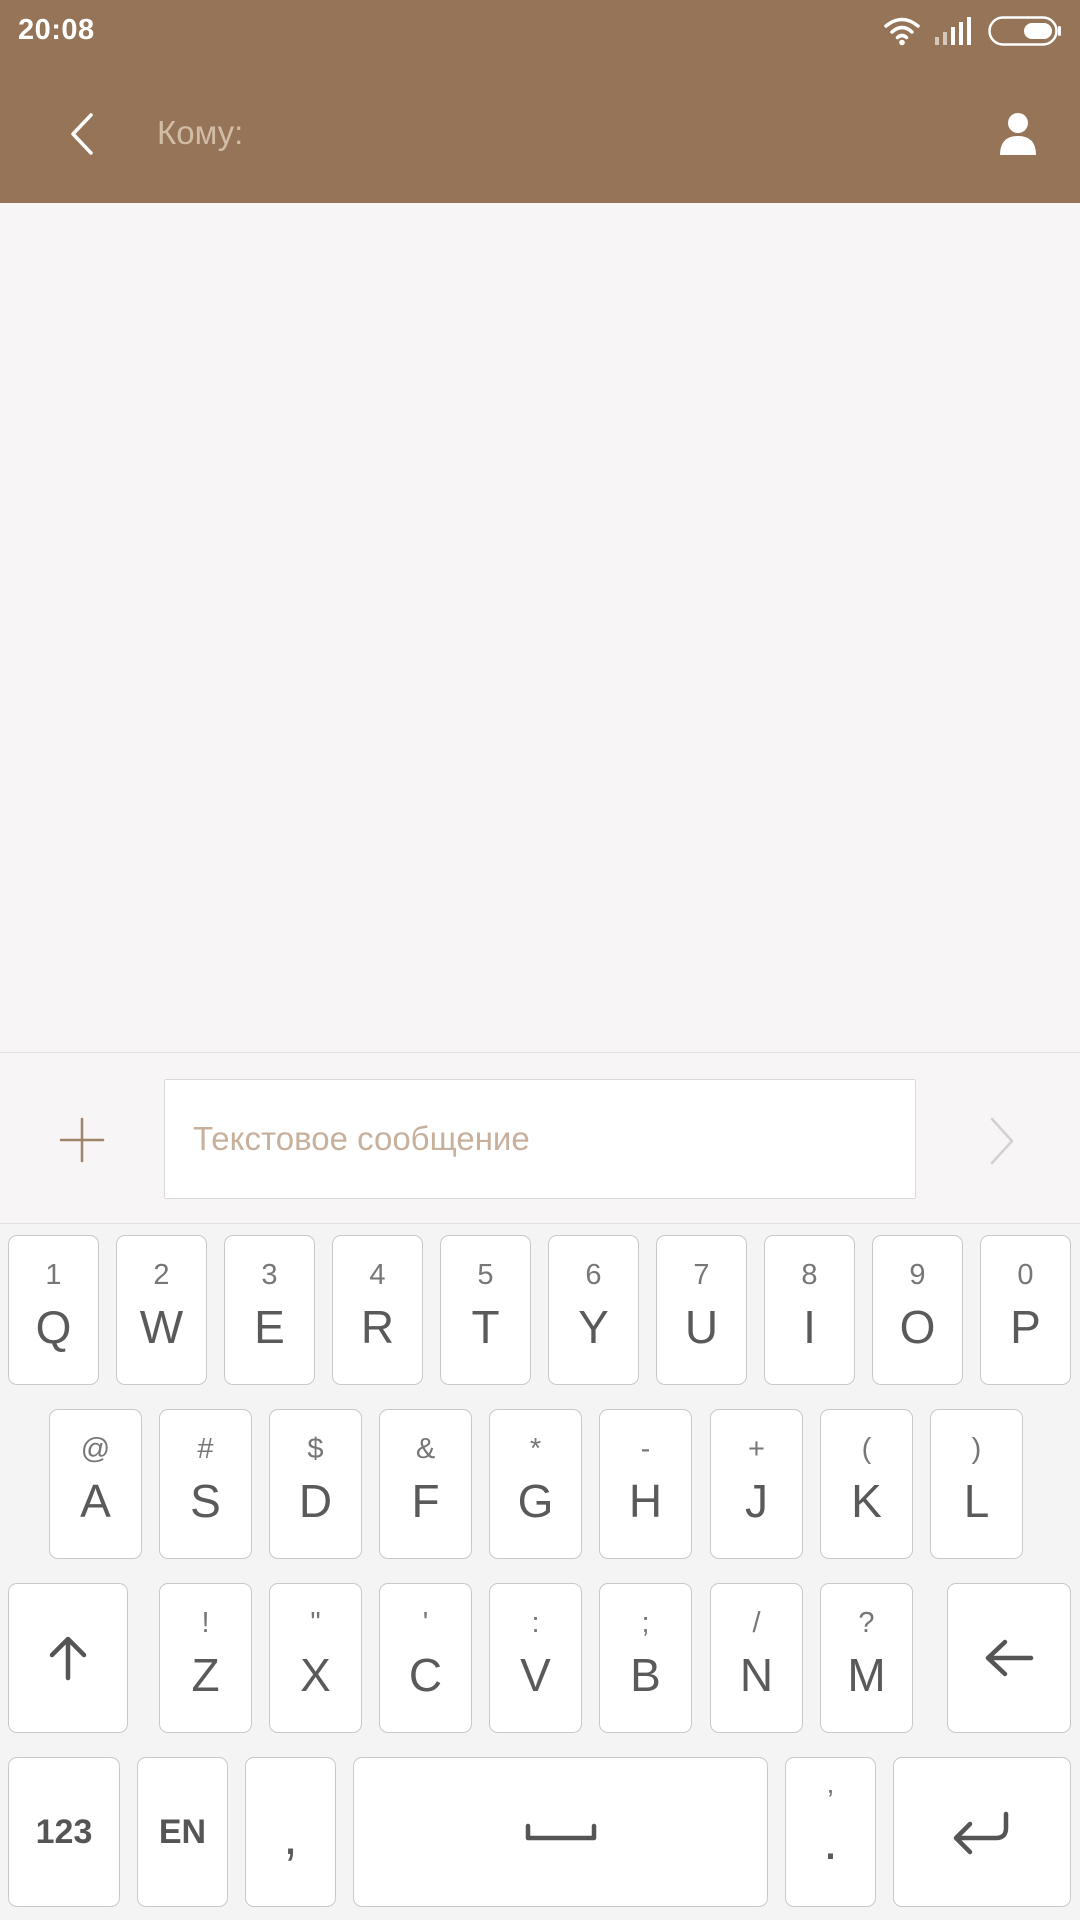  Describe the element at coordinates (315, 1658) in the screenshot. I see `key-x: " X` at that location.